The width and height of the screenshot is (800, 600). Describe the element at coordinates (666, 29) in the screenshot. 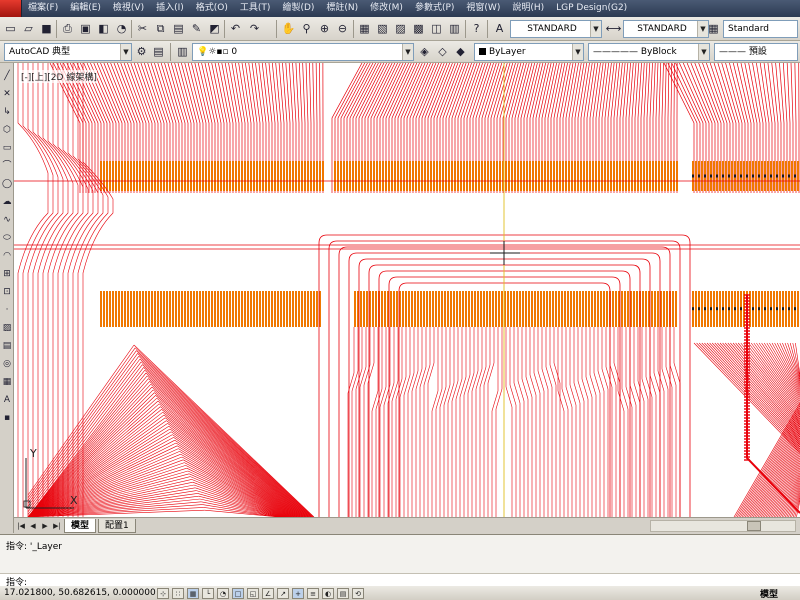

I see `dimension-style-dropdown: STANDARD ▼` at that location.